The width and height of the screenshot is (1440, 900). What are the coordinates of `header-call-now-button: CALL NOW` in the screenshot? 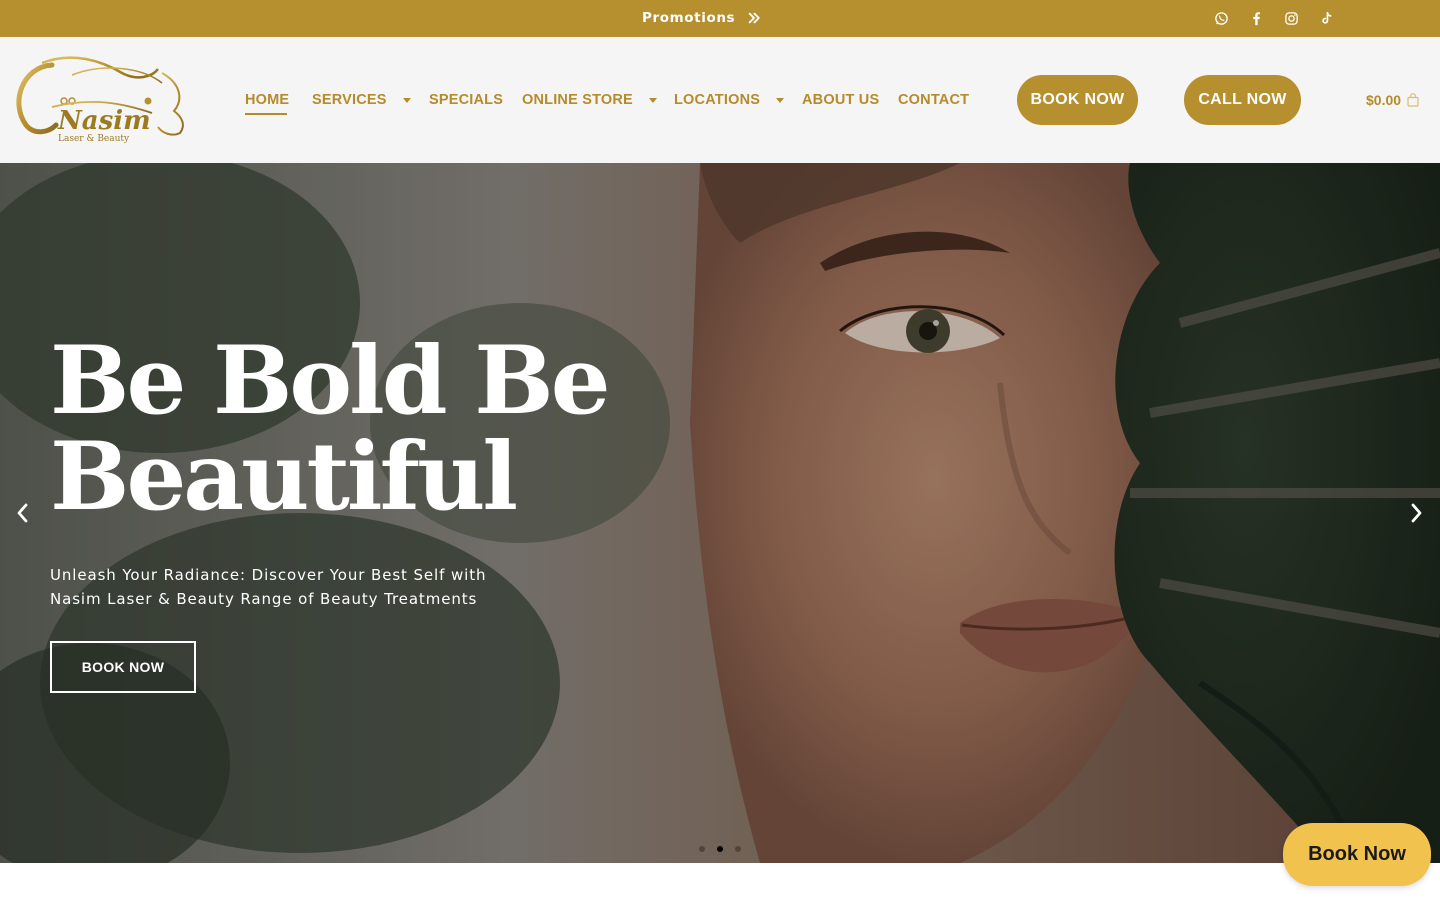 It's located at (1242, 100).